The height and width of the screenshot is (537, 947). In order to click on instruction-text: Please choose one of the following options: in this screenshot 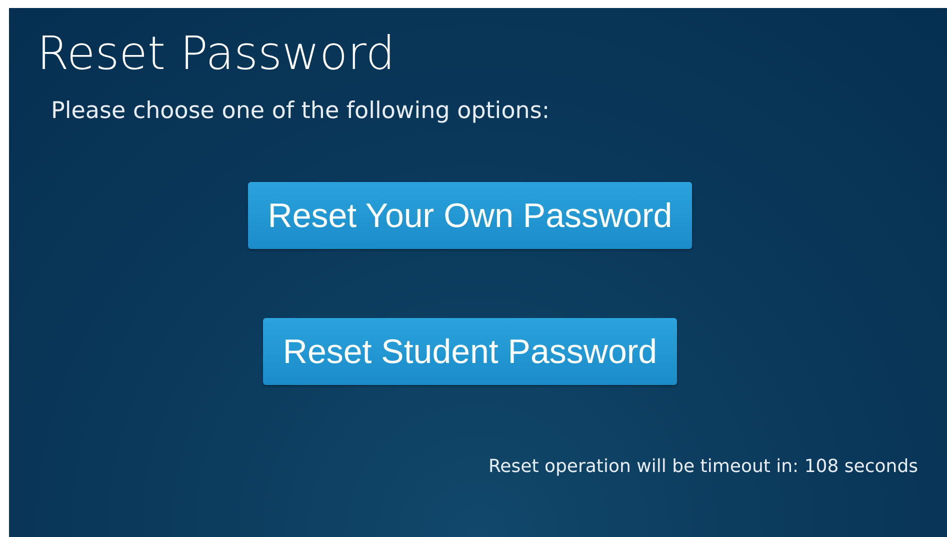, I will do `click(300, 111)`.